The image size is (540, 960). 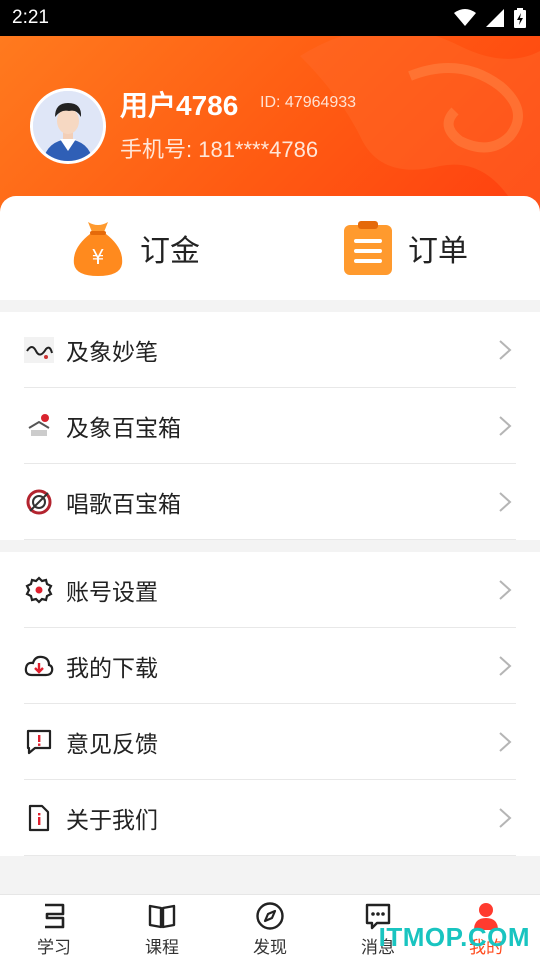 What do you see at coordinates (39, 590) in the screenshot?
I see `gear-icon` at bounding box center [39, 590].